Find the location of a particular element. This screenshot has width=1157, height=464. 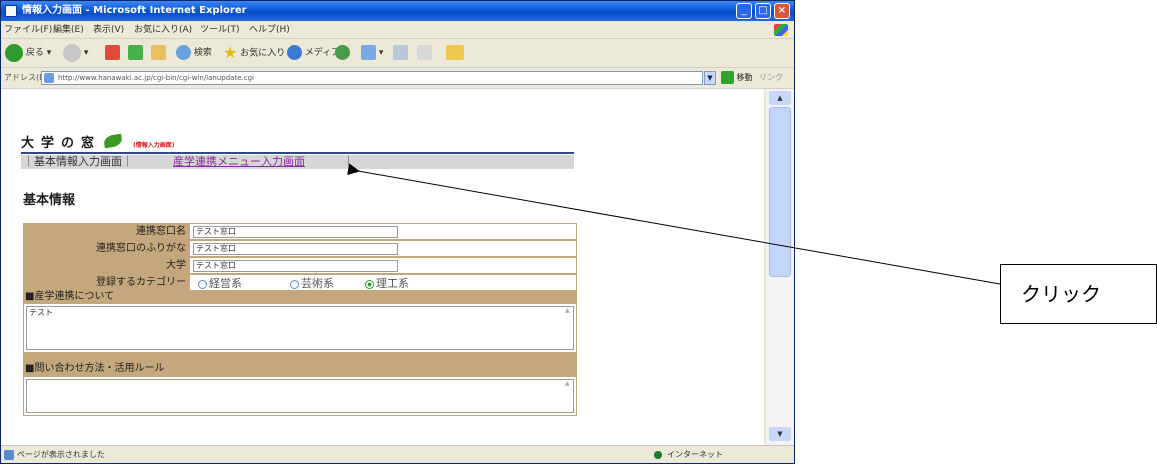

forward-arrow-icon is located at coordinates (72, 52).